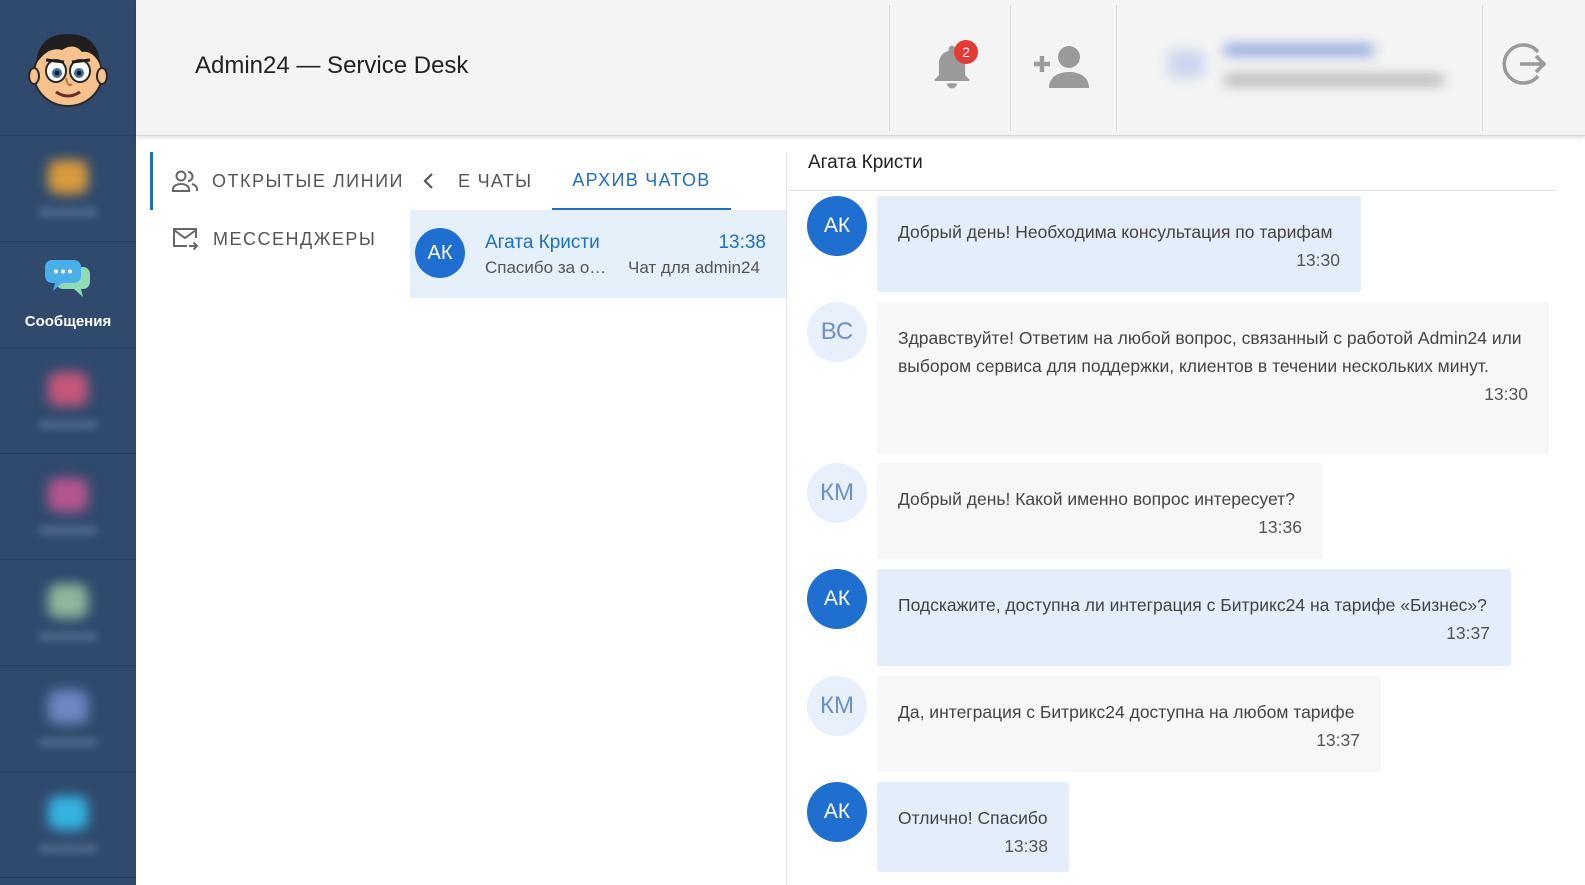 This screenshot has width=1585, height=885. Describe the element at coordinates (966, 52) in the screenshot. I see `notification-count-badge: 2` at that location.